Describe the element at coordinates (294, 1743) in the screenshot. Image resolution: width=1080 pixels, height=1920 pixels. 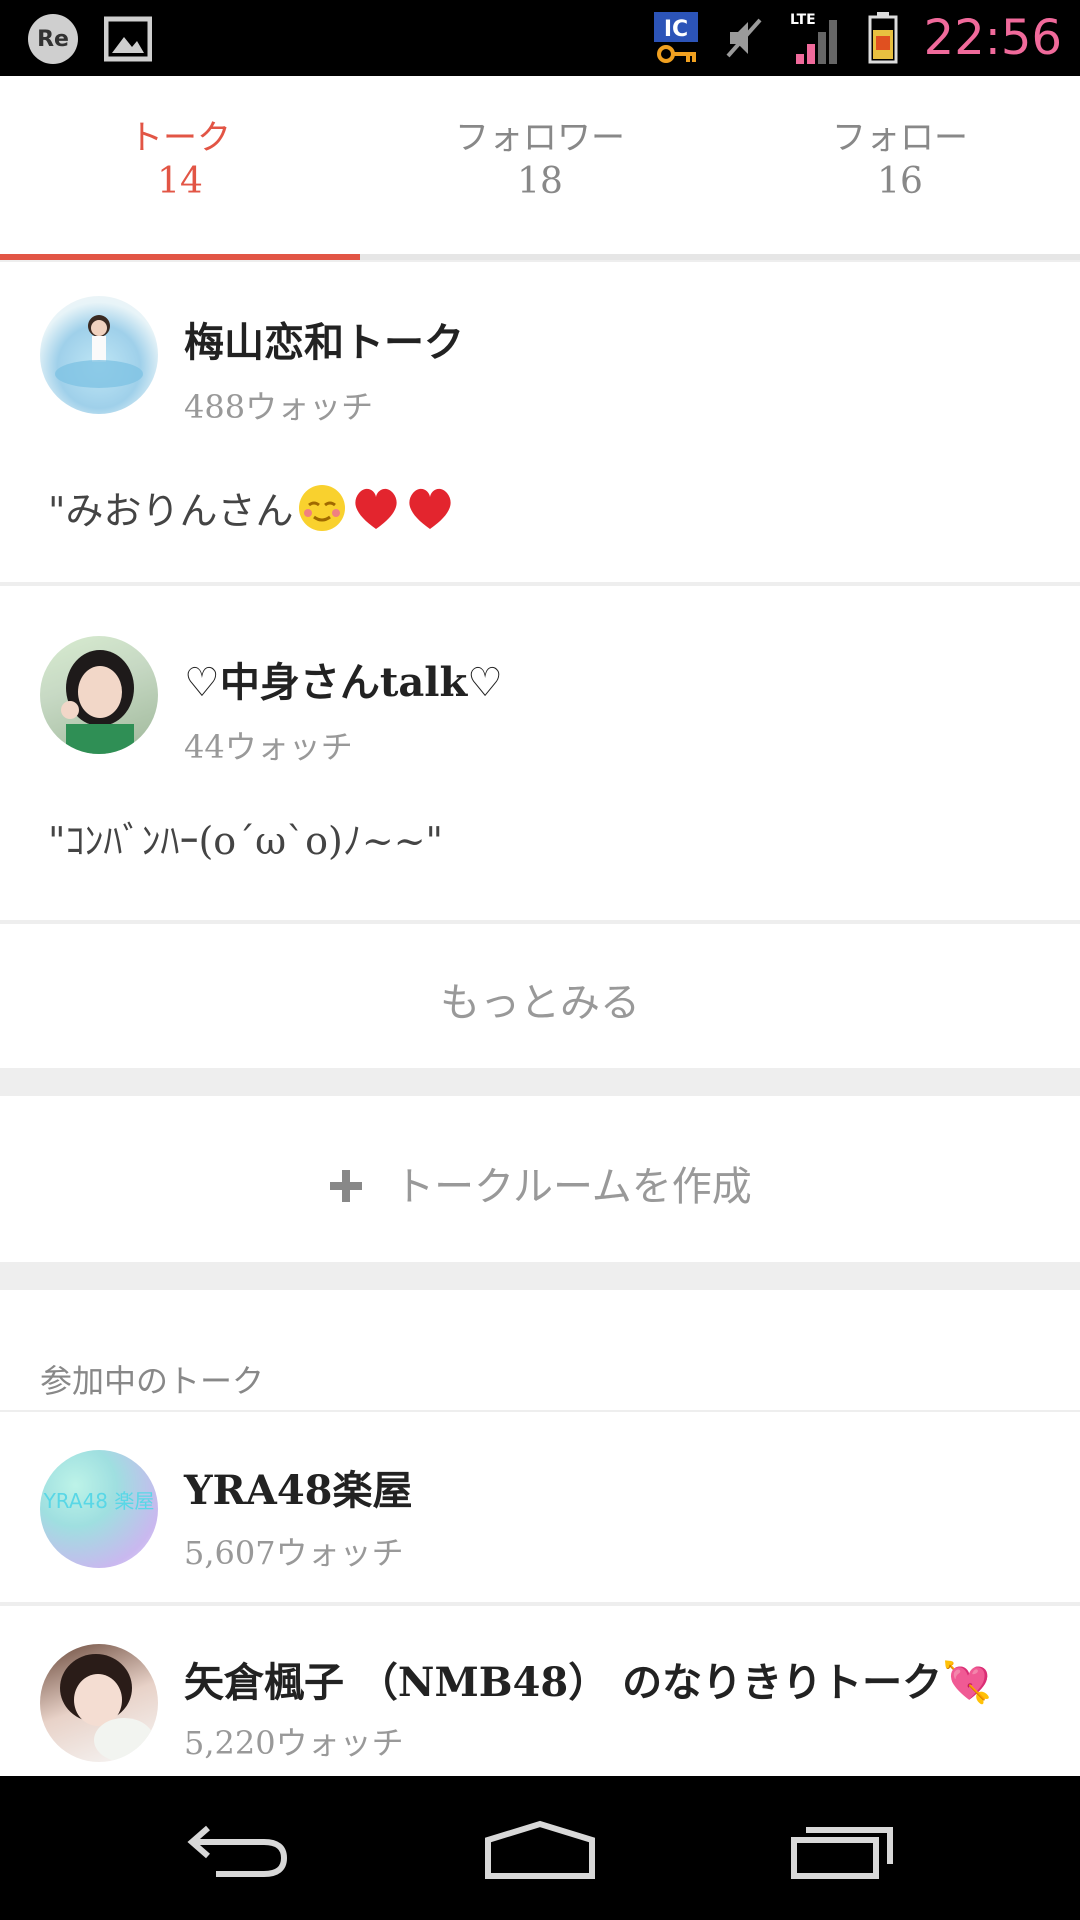
I see `watch-count: 5,220ウォッチ` at that location.